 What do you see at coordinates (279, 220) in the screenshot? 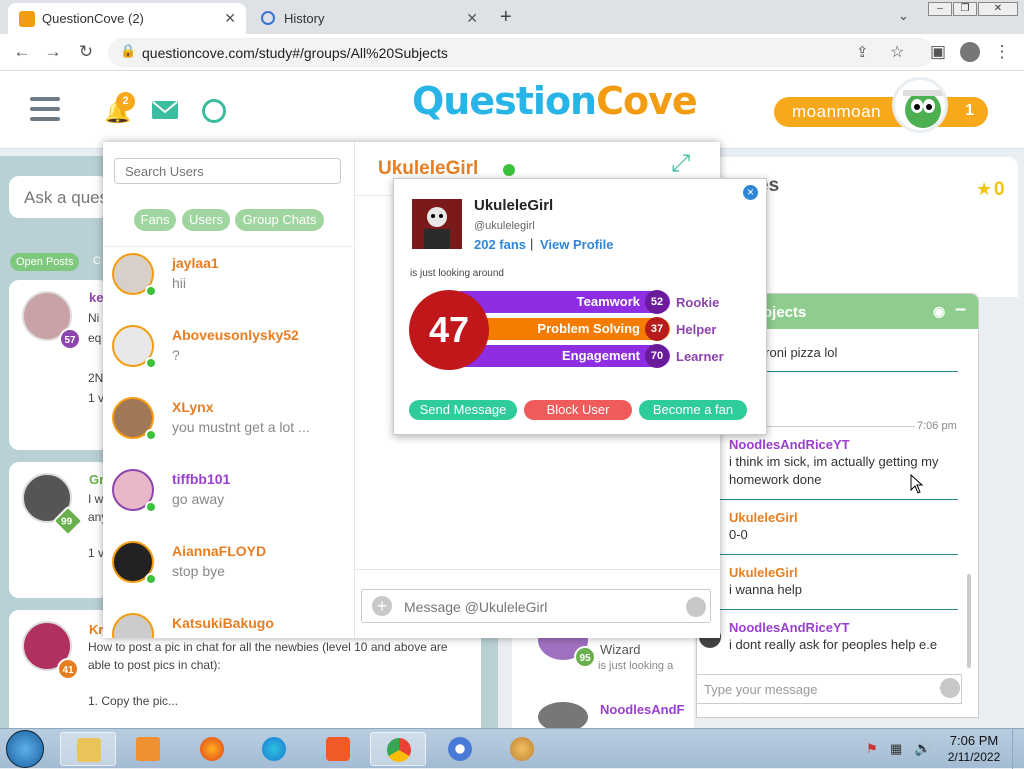
I see `filter-group-chats: Group Chats` at bounding box center [279, 220].